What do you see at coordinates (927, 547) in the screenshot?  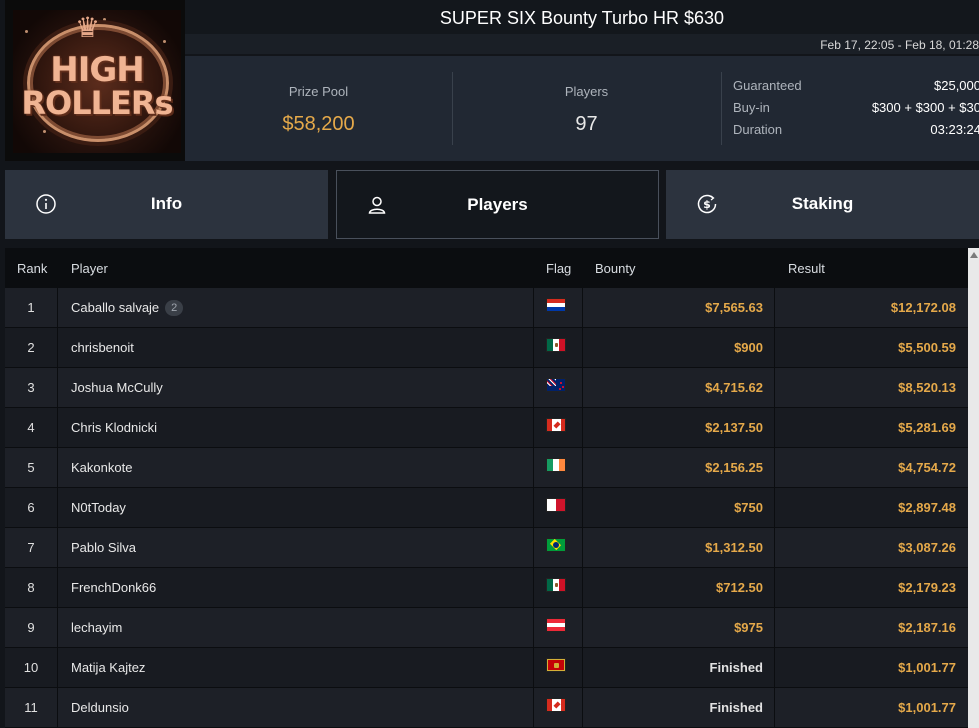 I see `result-cell: $3,087.26` at bounding box center [927, 547].